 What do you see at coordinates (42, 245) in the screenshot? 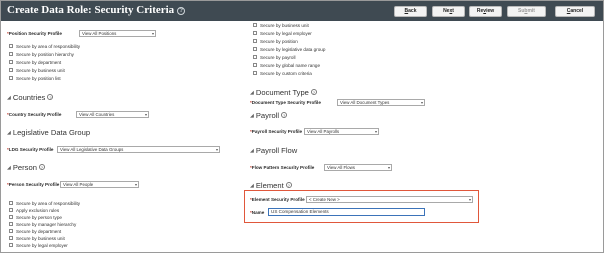
I see `person-check-label: Secure by legal employer` at bounding box center [42, 245].